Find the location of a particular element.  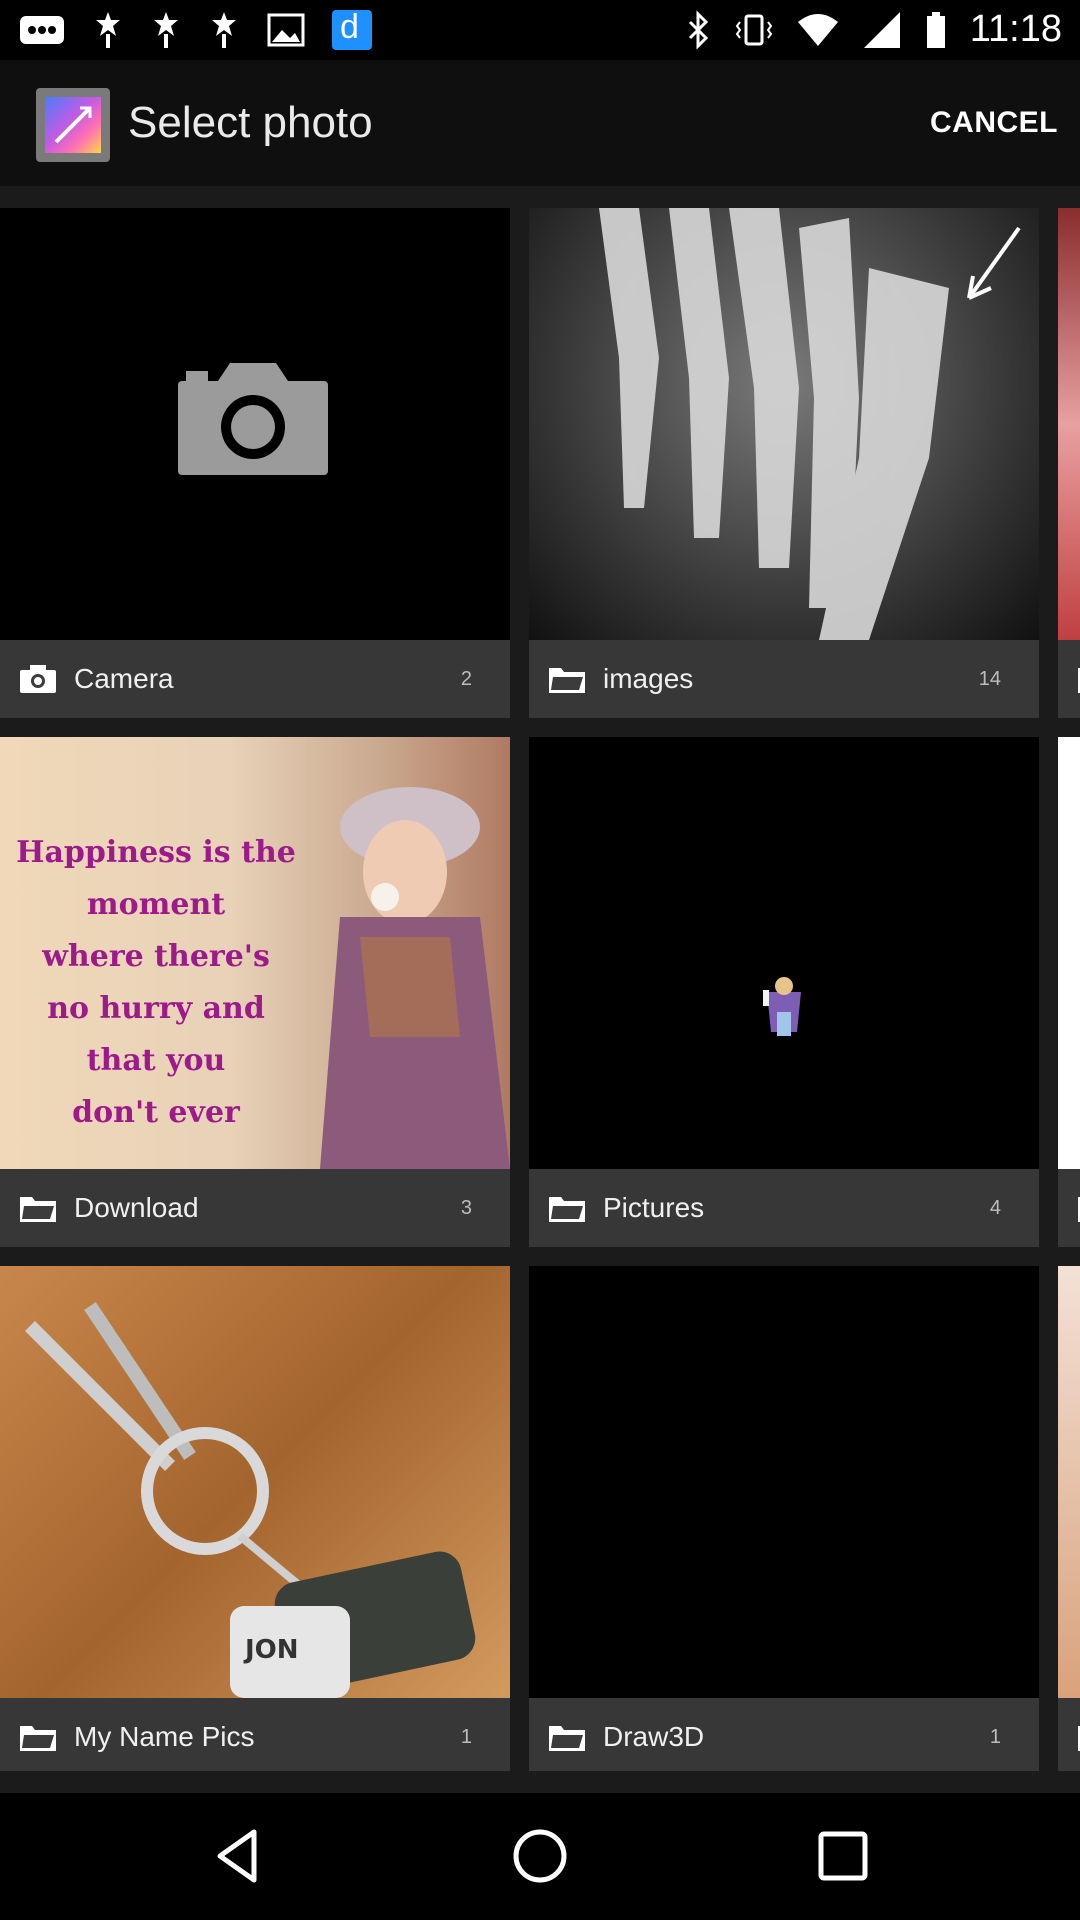

keys-image: JON is located at coordinates (250, 1500).